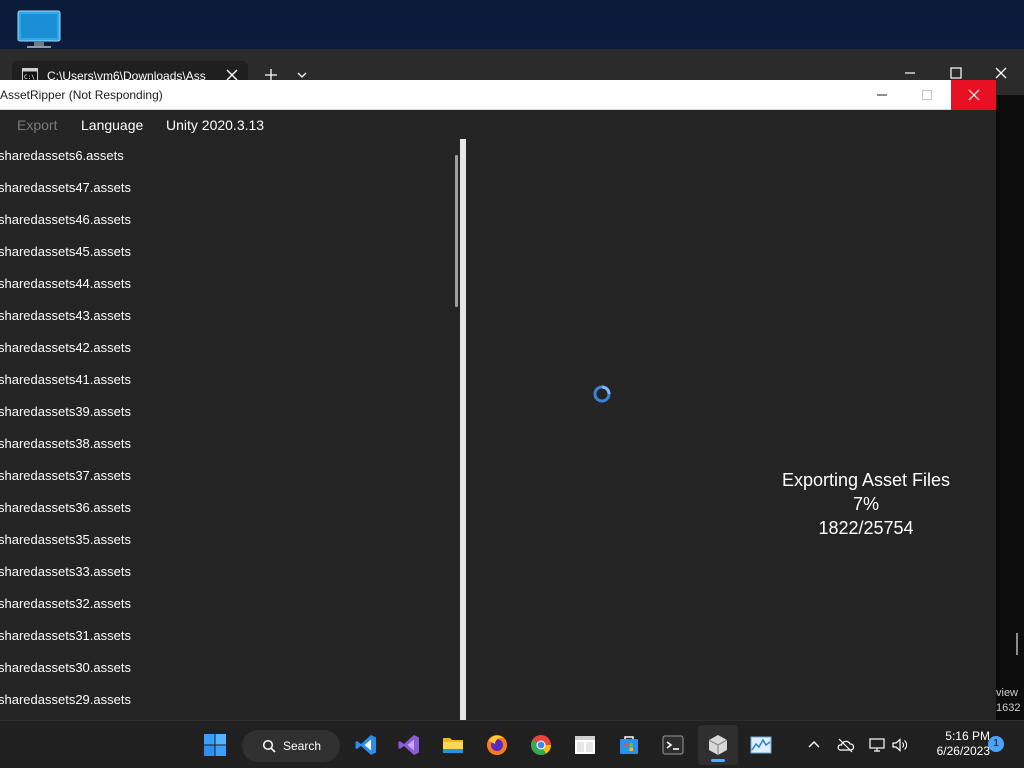 Image resolution: width=1024 pixels, height=768 pixels. What do you see at coordinates (541, 745) in the screenshot?
I see `chrome-icon` at bounding box center [541, 745].